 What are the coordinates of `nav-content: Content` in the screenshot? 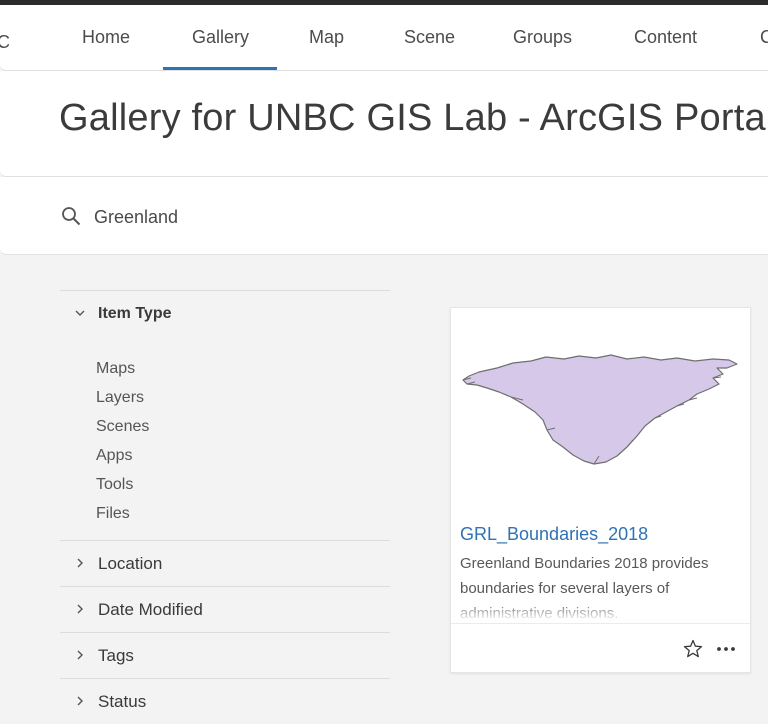 It's located at (665, 37).